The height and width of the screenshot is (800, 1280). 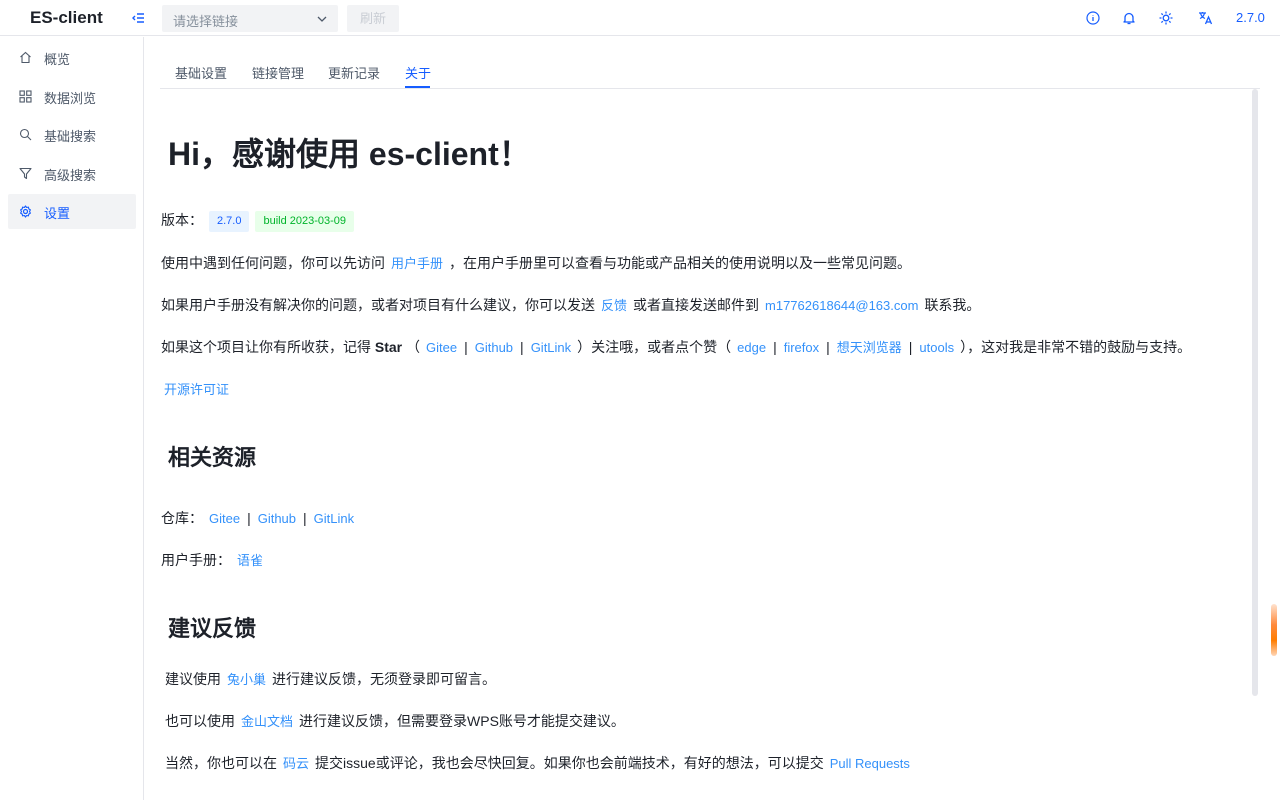 What do you see at coordinates (801, 347) in the screenshot?
I see `firefox-link: firefox` at bounding box center [801, 347].